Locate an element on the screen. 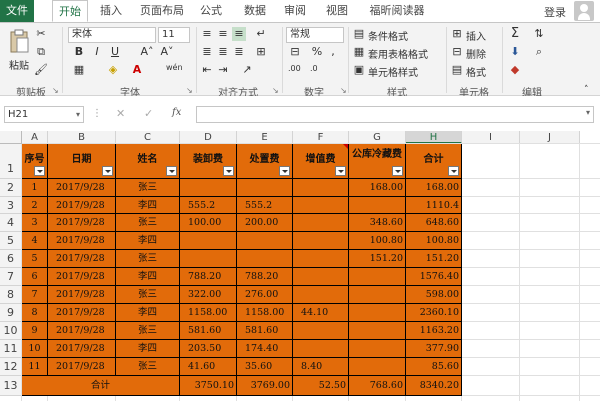 The height and width of the screenshot is (401, 600). total-value-cell: 3750.10 is located at coordinates (208, 386).